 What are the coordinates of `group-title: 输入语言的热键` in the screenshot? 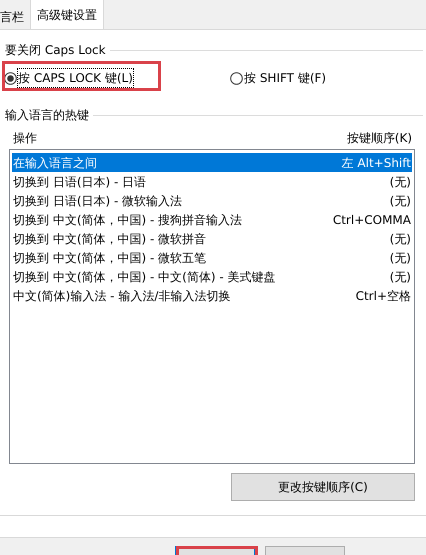 It's located at (48, 115).